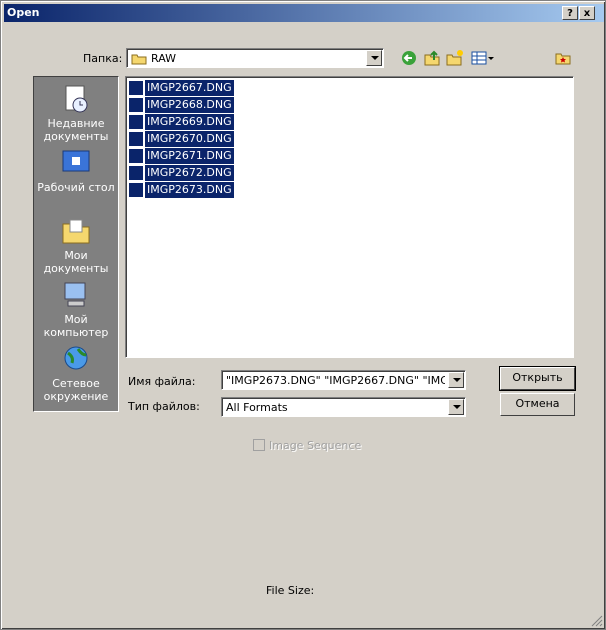  Describe the element at coordinates (189, 122) in the screenshot. I see `file-name: IMGP2669.DNG` at that location.